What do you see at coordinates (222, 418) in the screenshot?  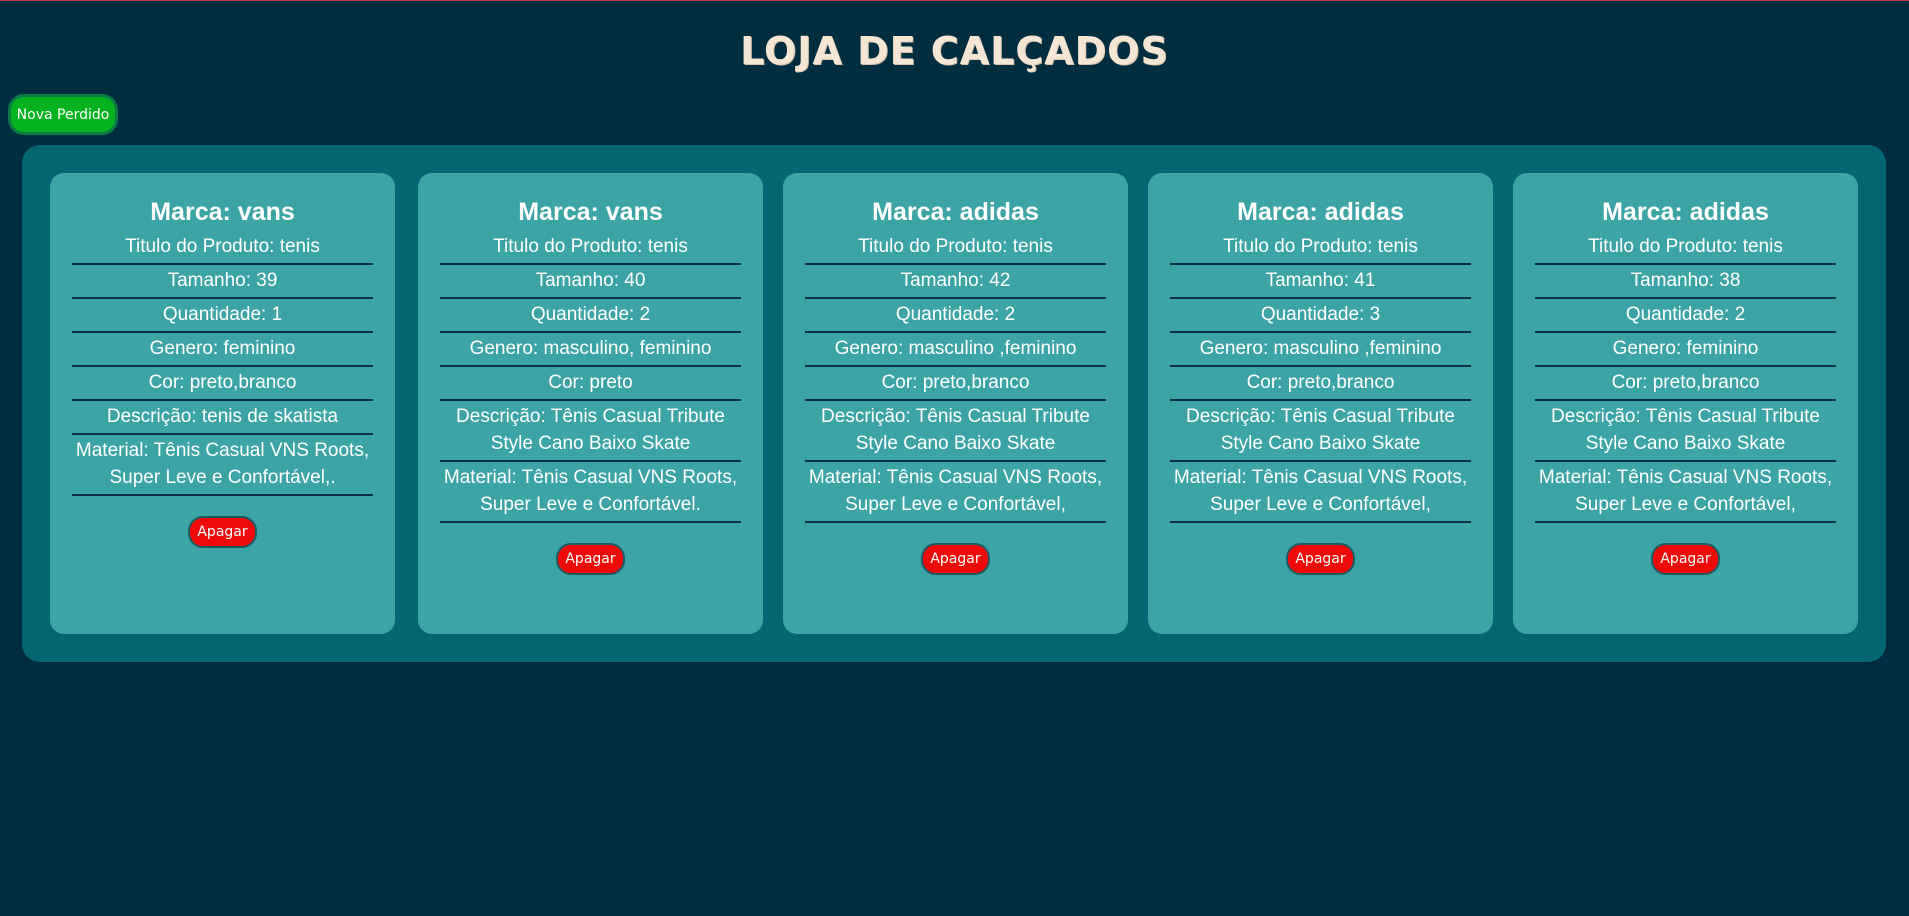 I see `card-description: Descrição: tenis de skatista` at bounding box center [222, 418].